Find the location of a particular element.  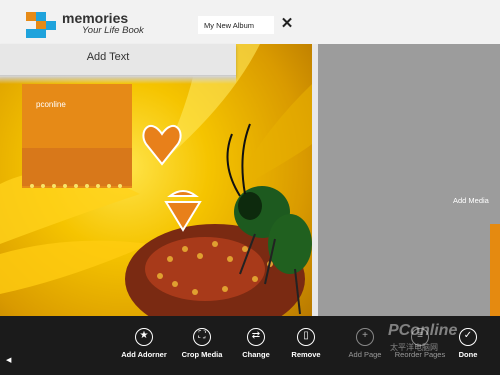

note-dots is located at coordinates (80, 187).